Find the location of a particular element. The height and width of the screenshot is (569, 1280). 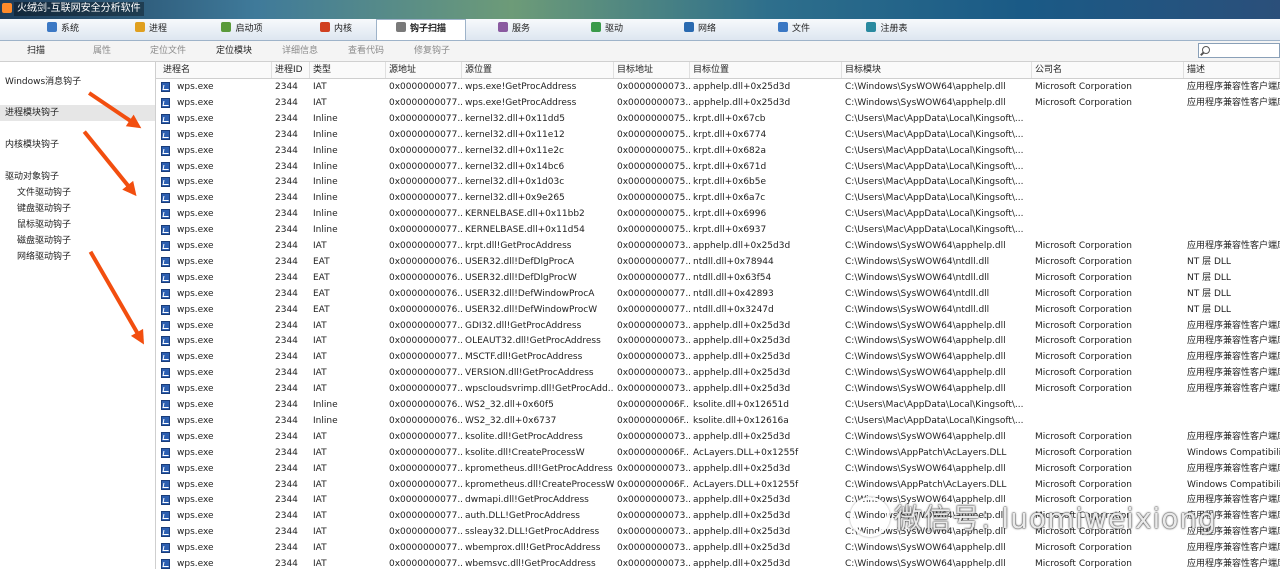

tab-10: 注册表 is located at coordinates (887, 29).